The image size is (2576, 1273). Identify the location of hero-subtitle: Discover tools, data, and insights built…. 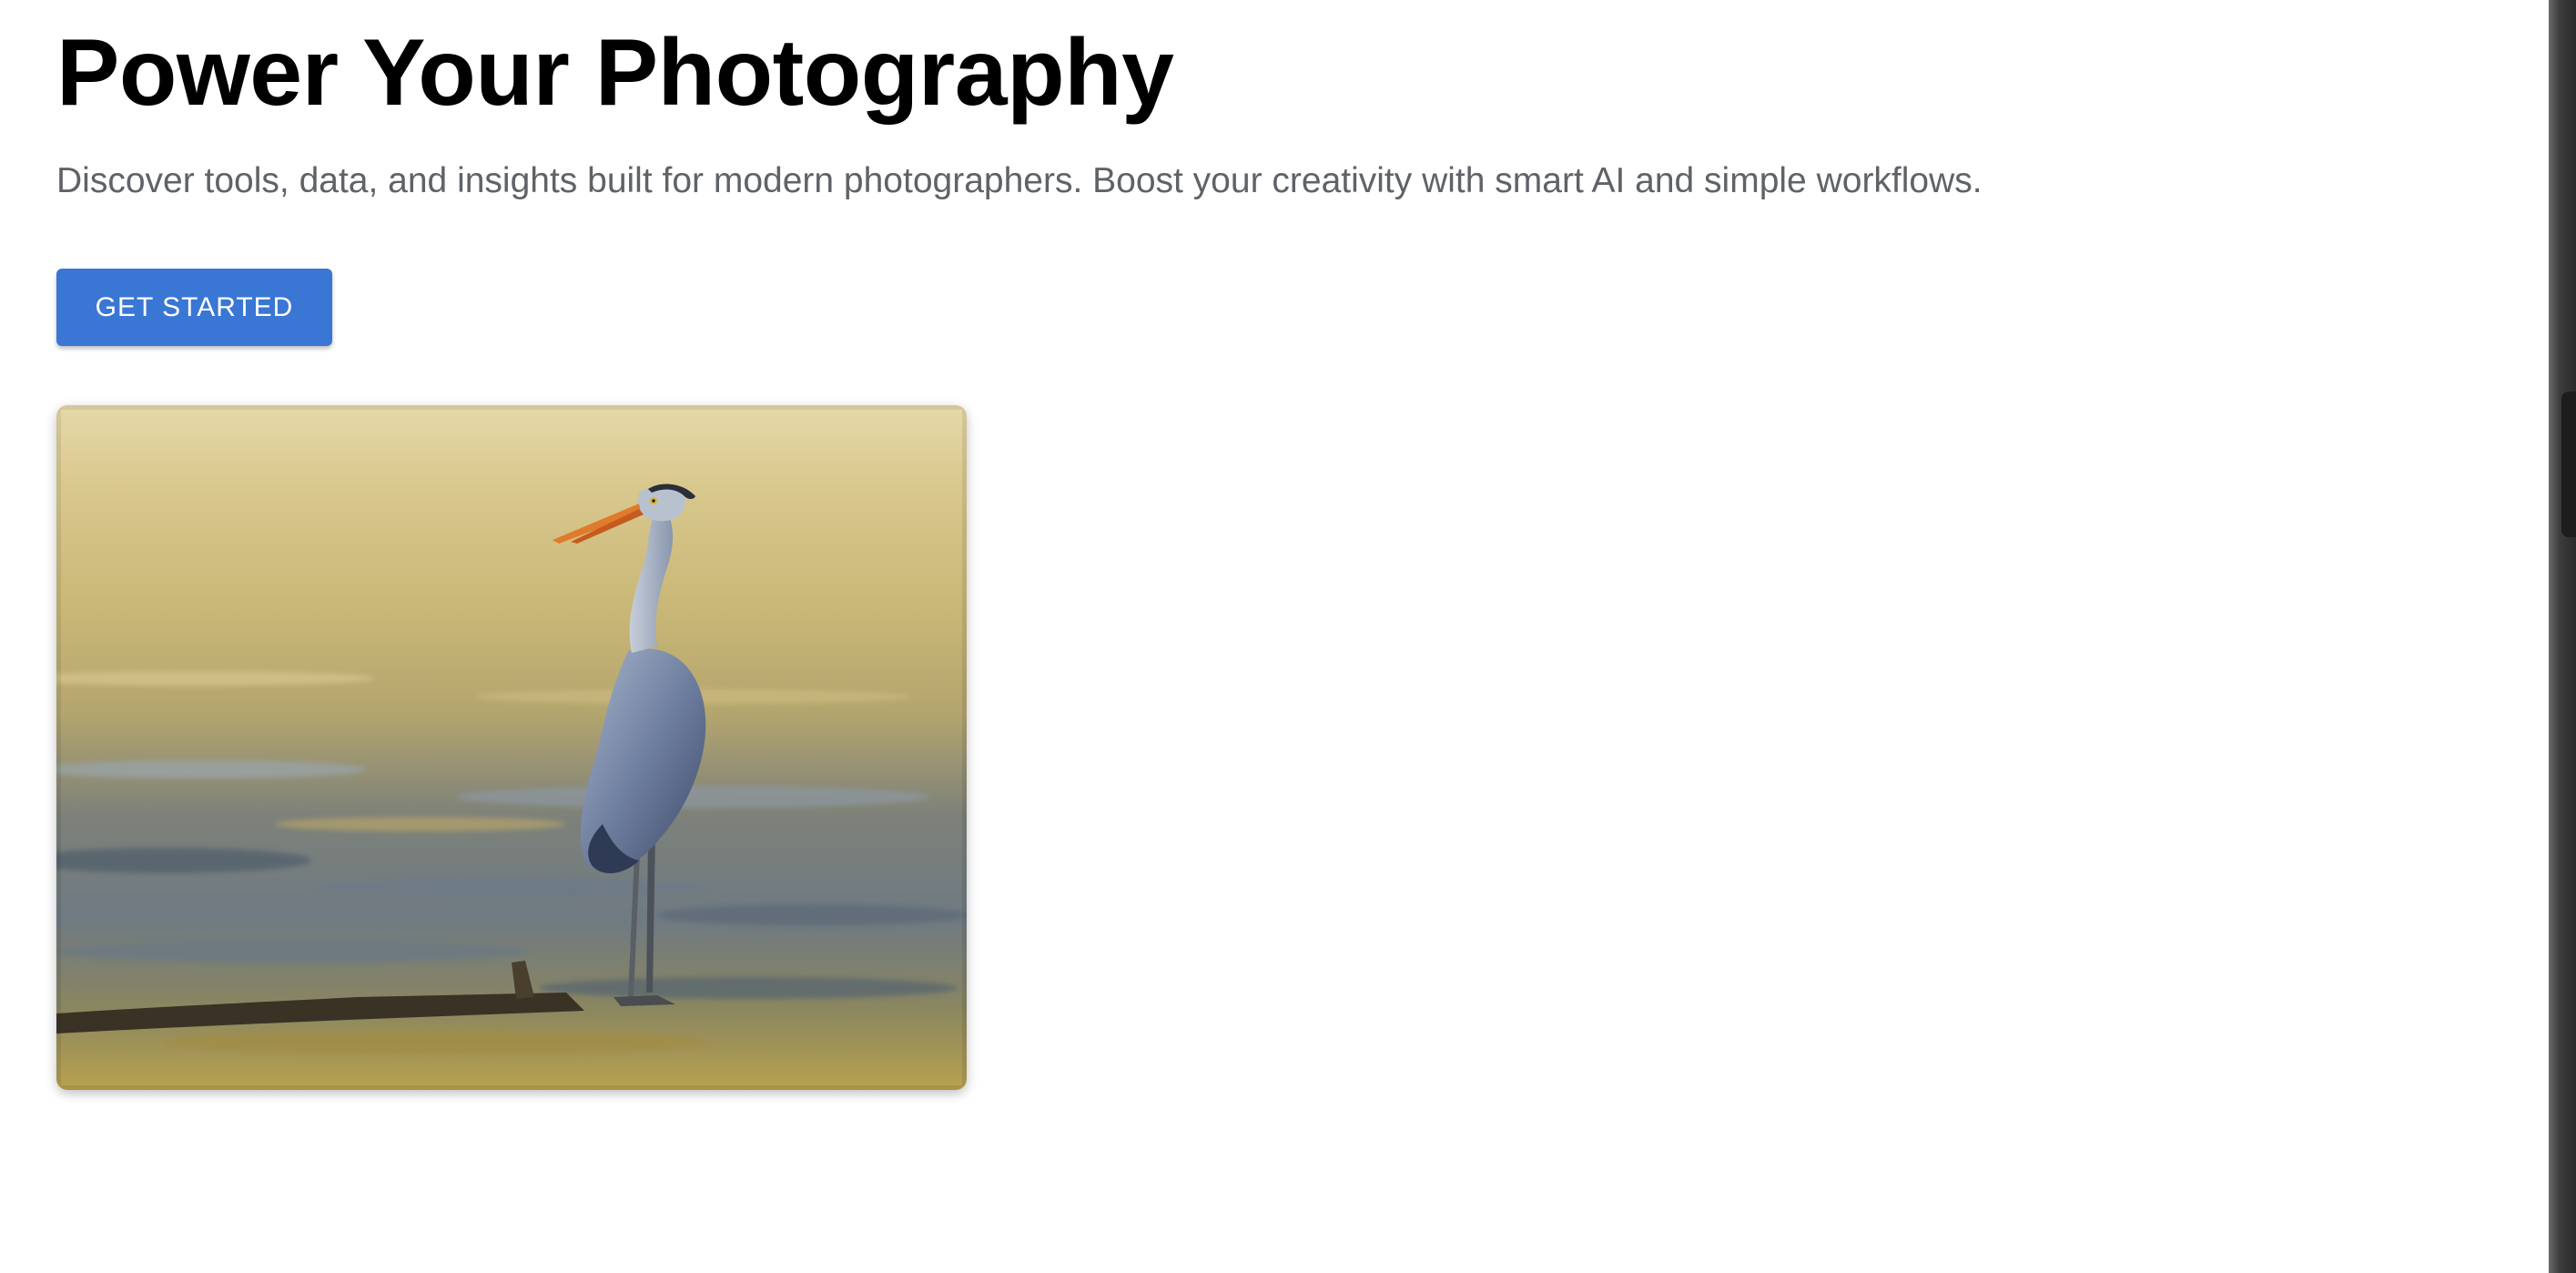
(1019, 181).